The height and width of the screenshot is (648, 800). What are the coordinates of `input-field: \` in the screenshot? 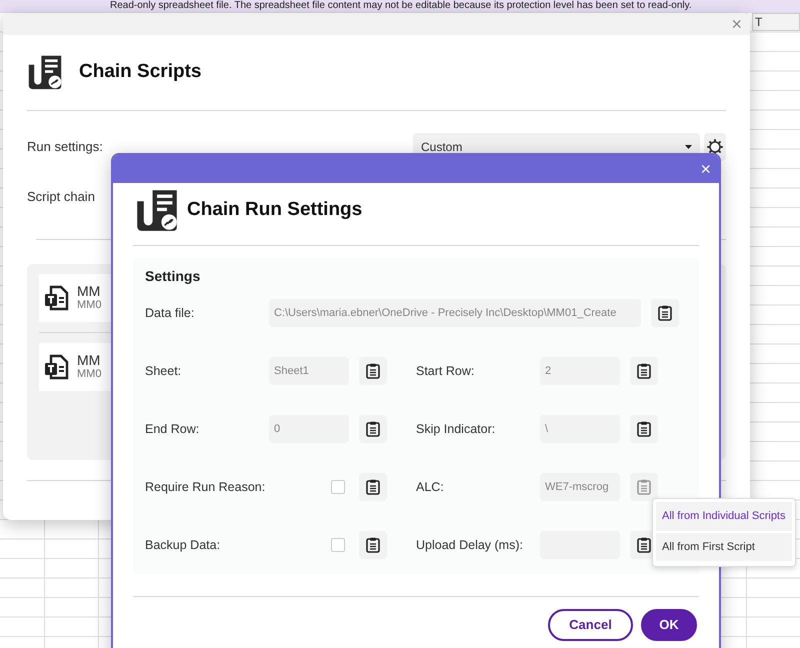 It's located at (580, 429).